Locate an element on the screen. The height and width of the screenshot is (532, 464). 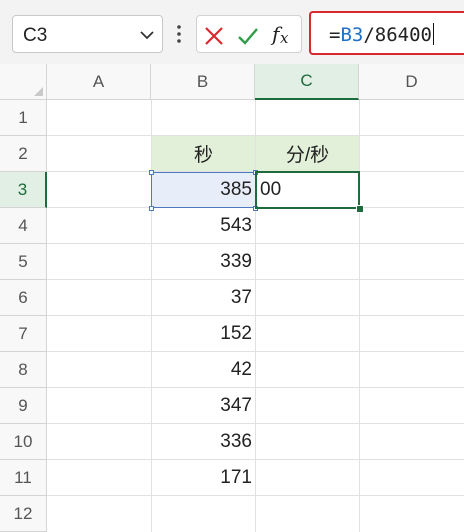
reference-handle is located at coordinates (151, 172).